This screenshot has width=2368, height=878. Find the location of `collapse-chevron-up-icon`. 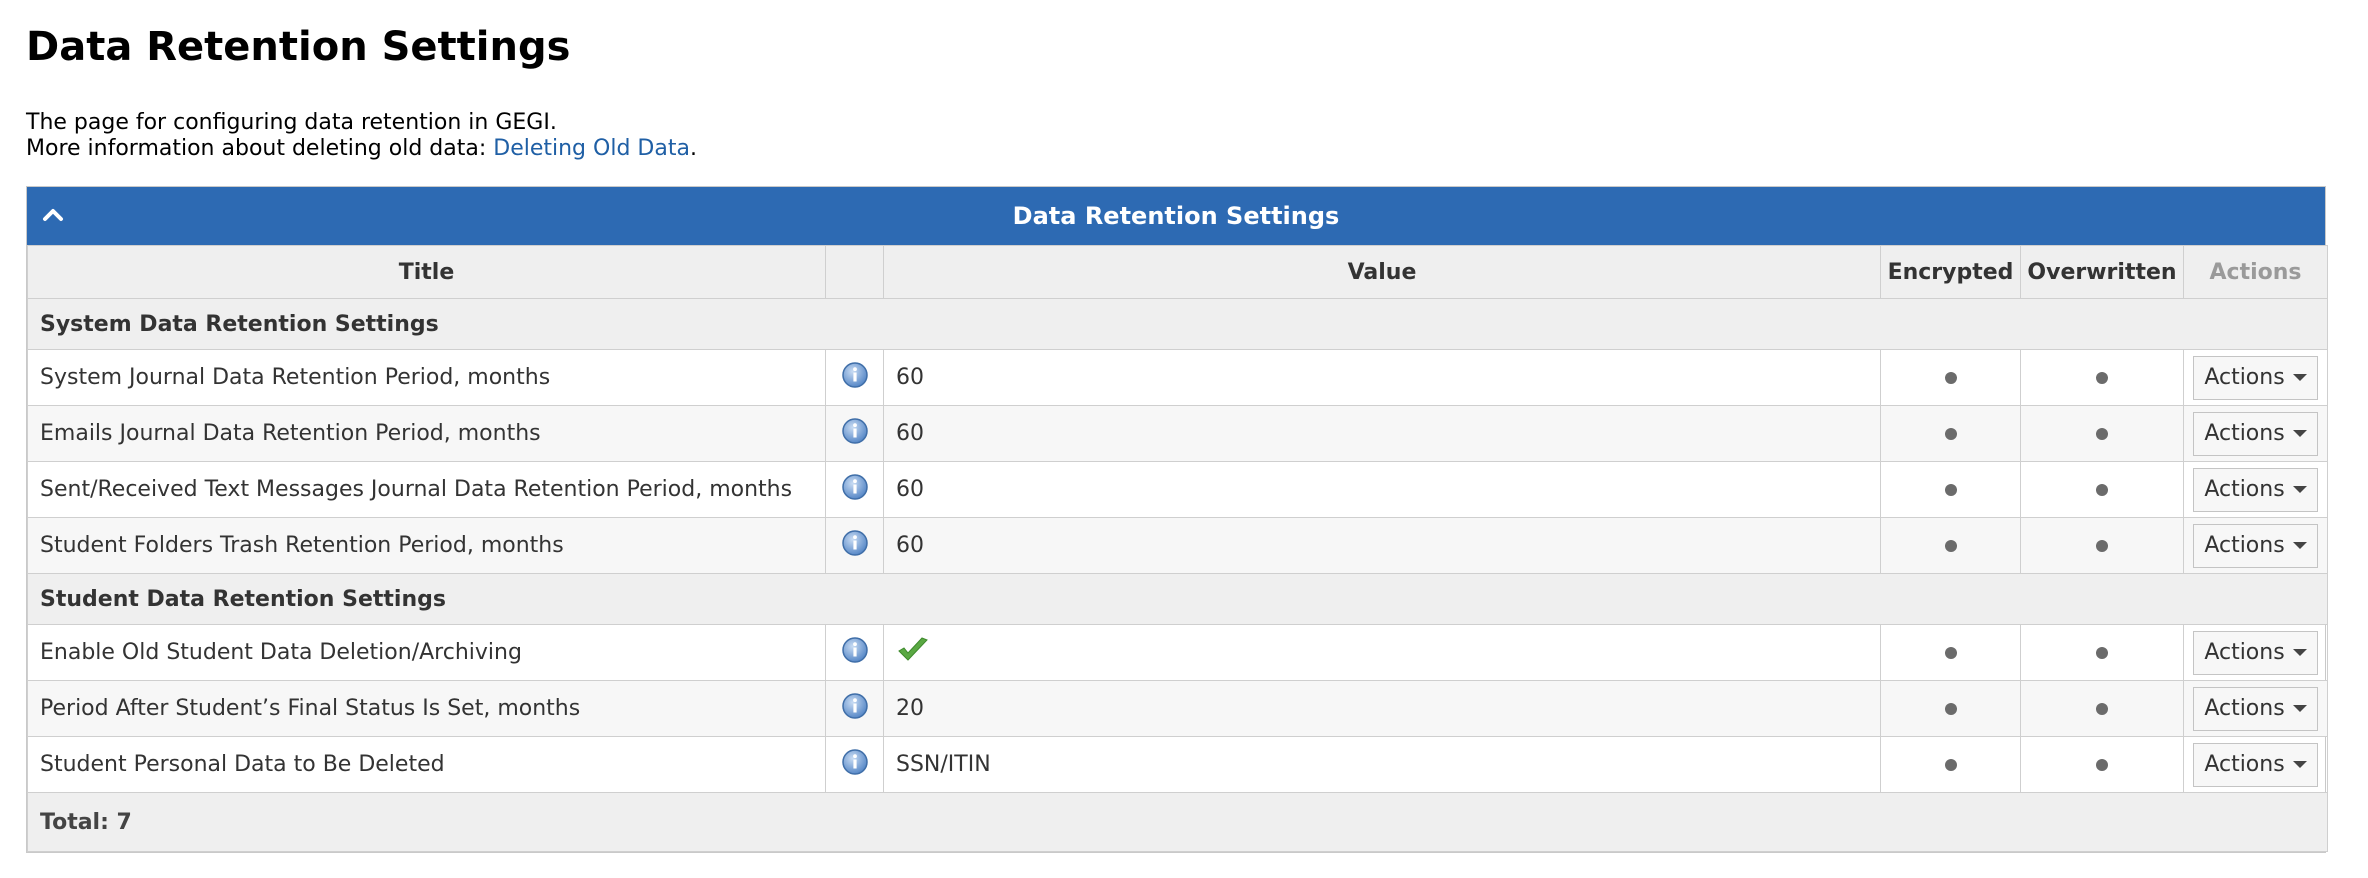

collapse-chevron-up-icon is located at coordinates (53, 215).